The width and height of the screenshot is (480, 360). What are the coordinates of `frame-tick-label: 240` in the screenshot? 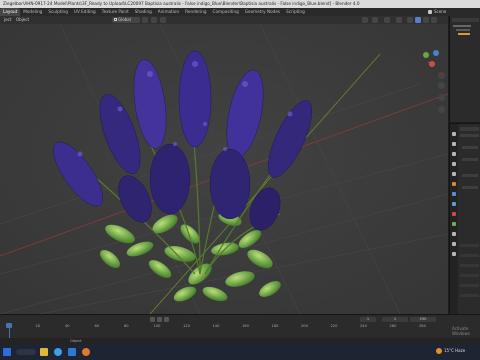 It's located at (363, 326).